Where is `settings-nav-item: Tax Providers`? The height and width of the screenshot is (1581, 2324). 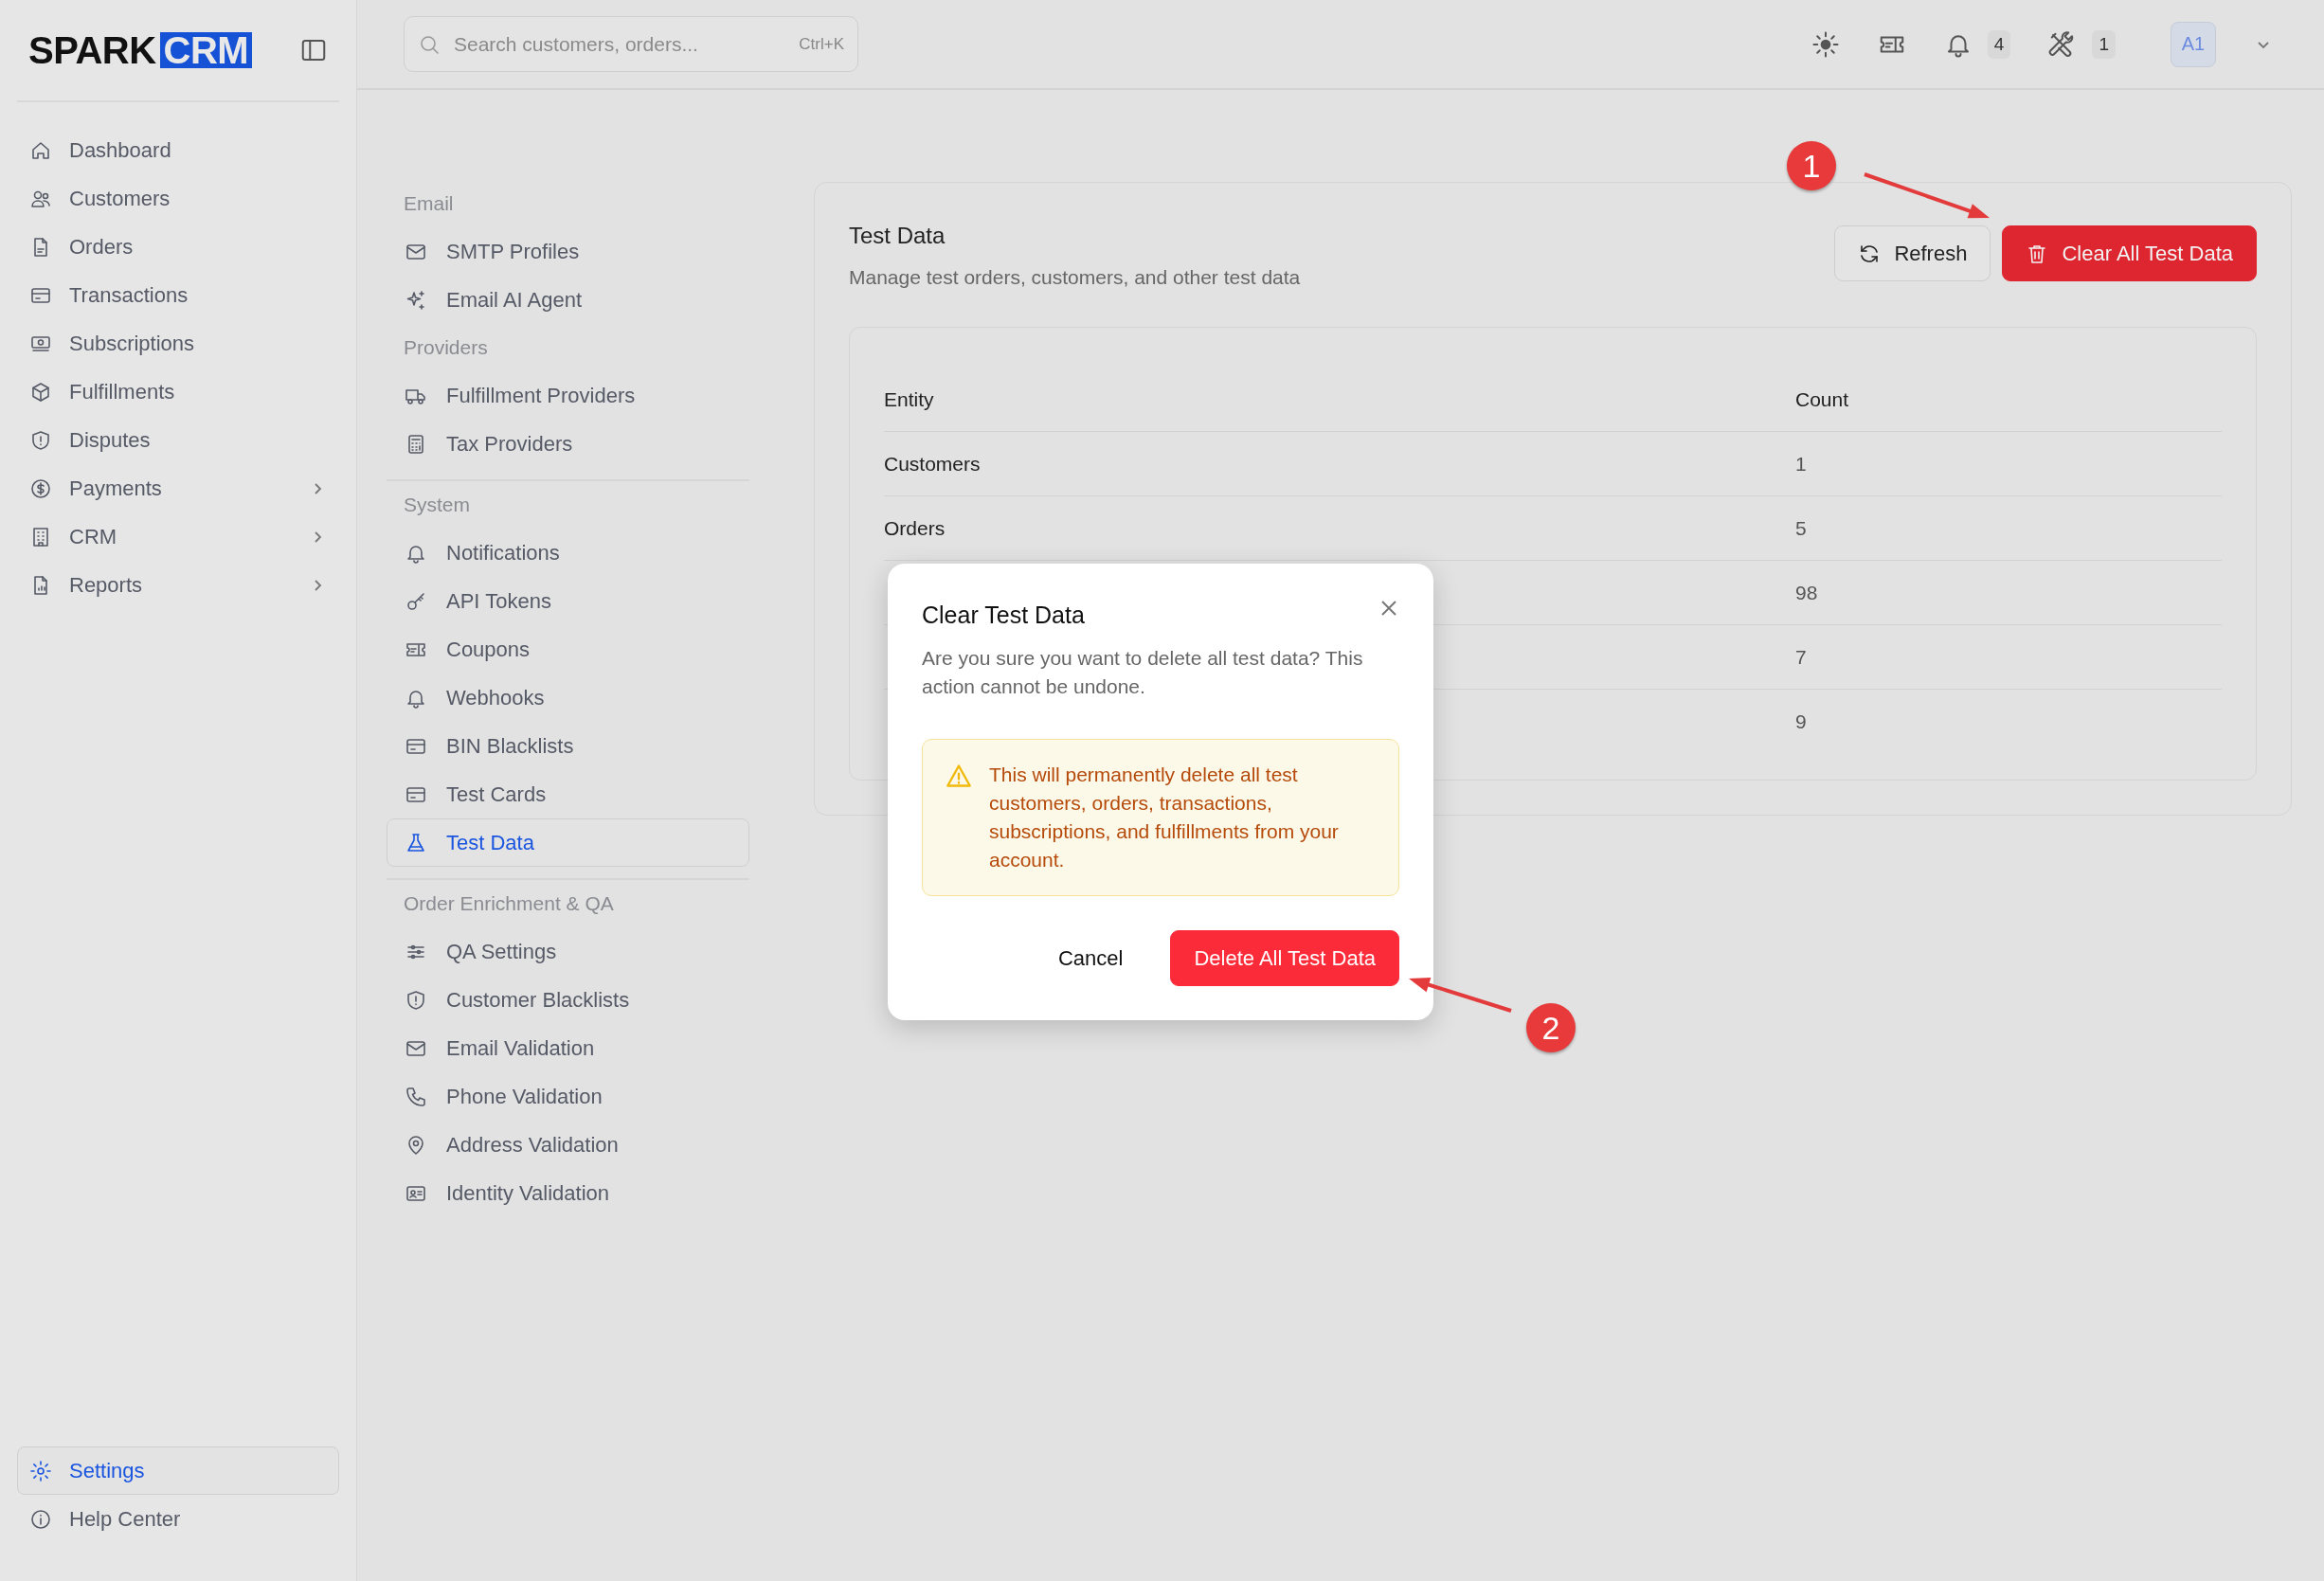 settings-nav-item: Tax Providers is located at coordinates (568, 444).